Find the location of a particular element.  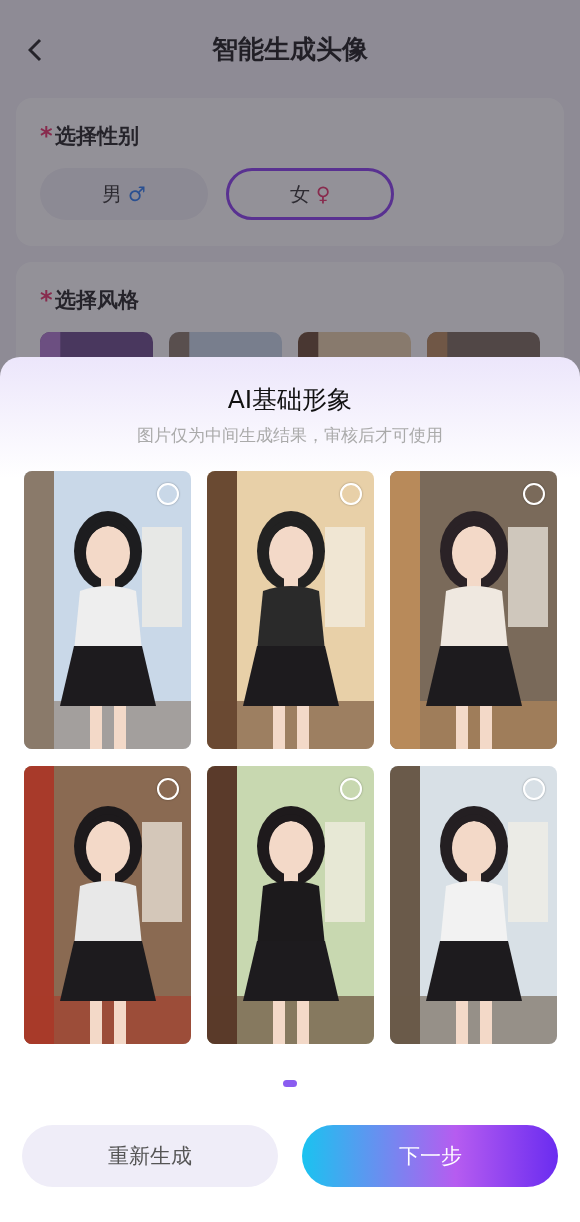

section-label: 选择性别 is located at coordinates (96, 136).